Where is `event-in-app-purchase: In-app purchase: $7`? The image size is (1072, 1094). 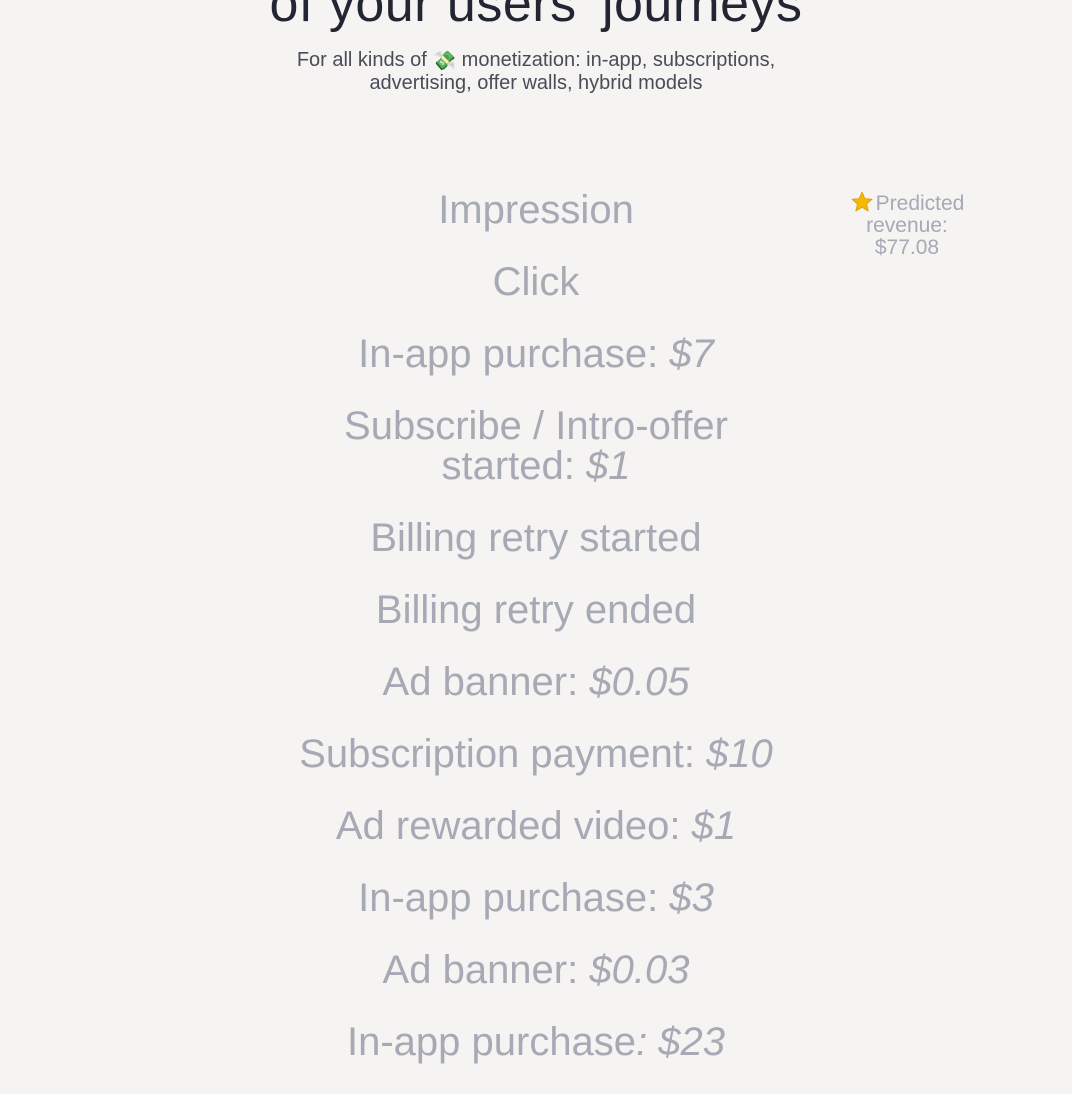 event-in-app-purchase: In-app purchase: $7 is located at coordinates (536, 354).